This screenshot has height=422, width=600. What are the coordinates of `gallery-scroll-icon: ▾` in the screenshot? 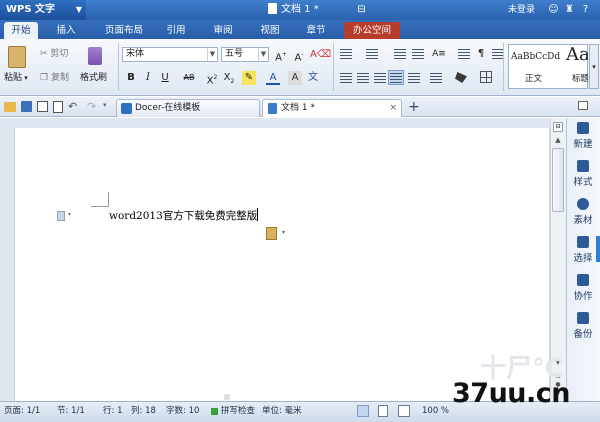 It's located at (594, 66).